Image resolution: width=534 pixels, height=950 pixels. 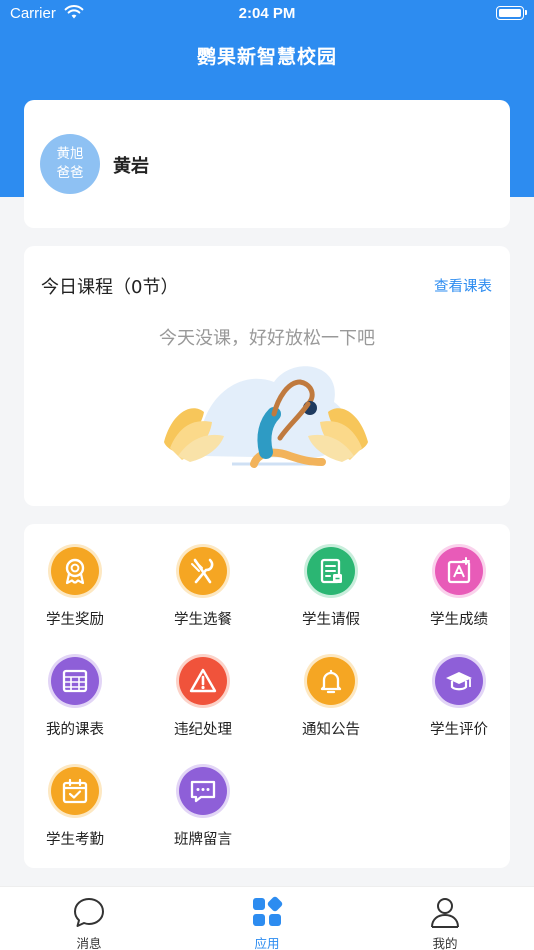 I want to click on app-notice: 通知公告, so click(x=335, y=687).